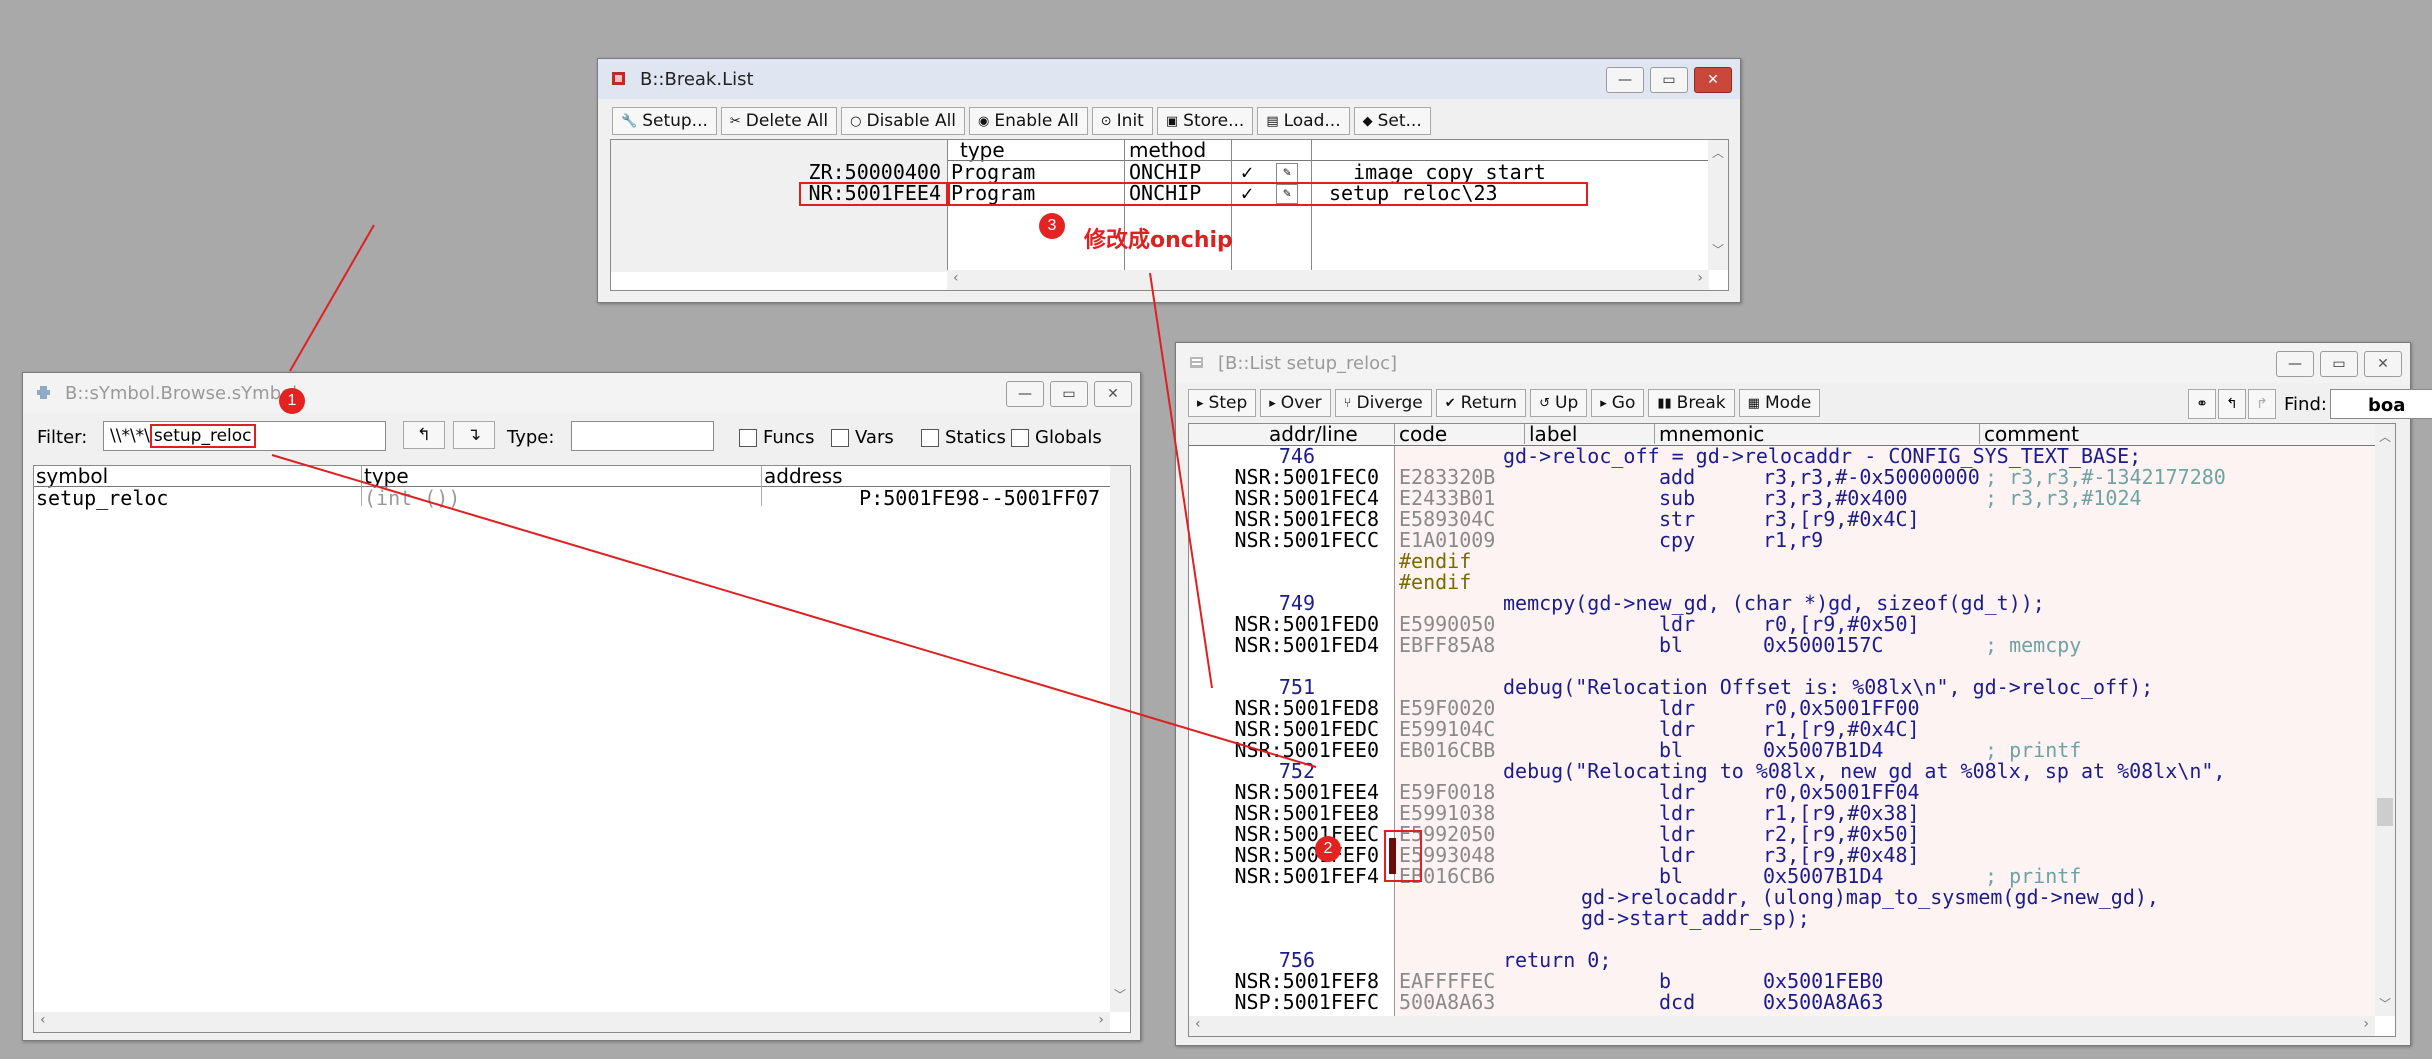 The image size is (2432, 1059). What do you see at coordinates (2262, 404) in the screenshot?
I see `redo-icon: ↱` at bounding box center [2262, 404].